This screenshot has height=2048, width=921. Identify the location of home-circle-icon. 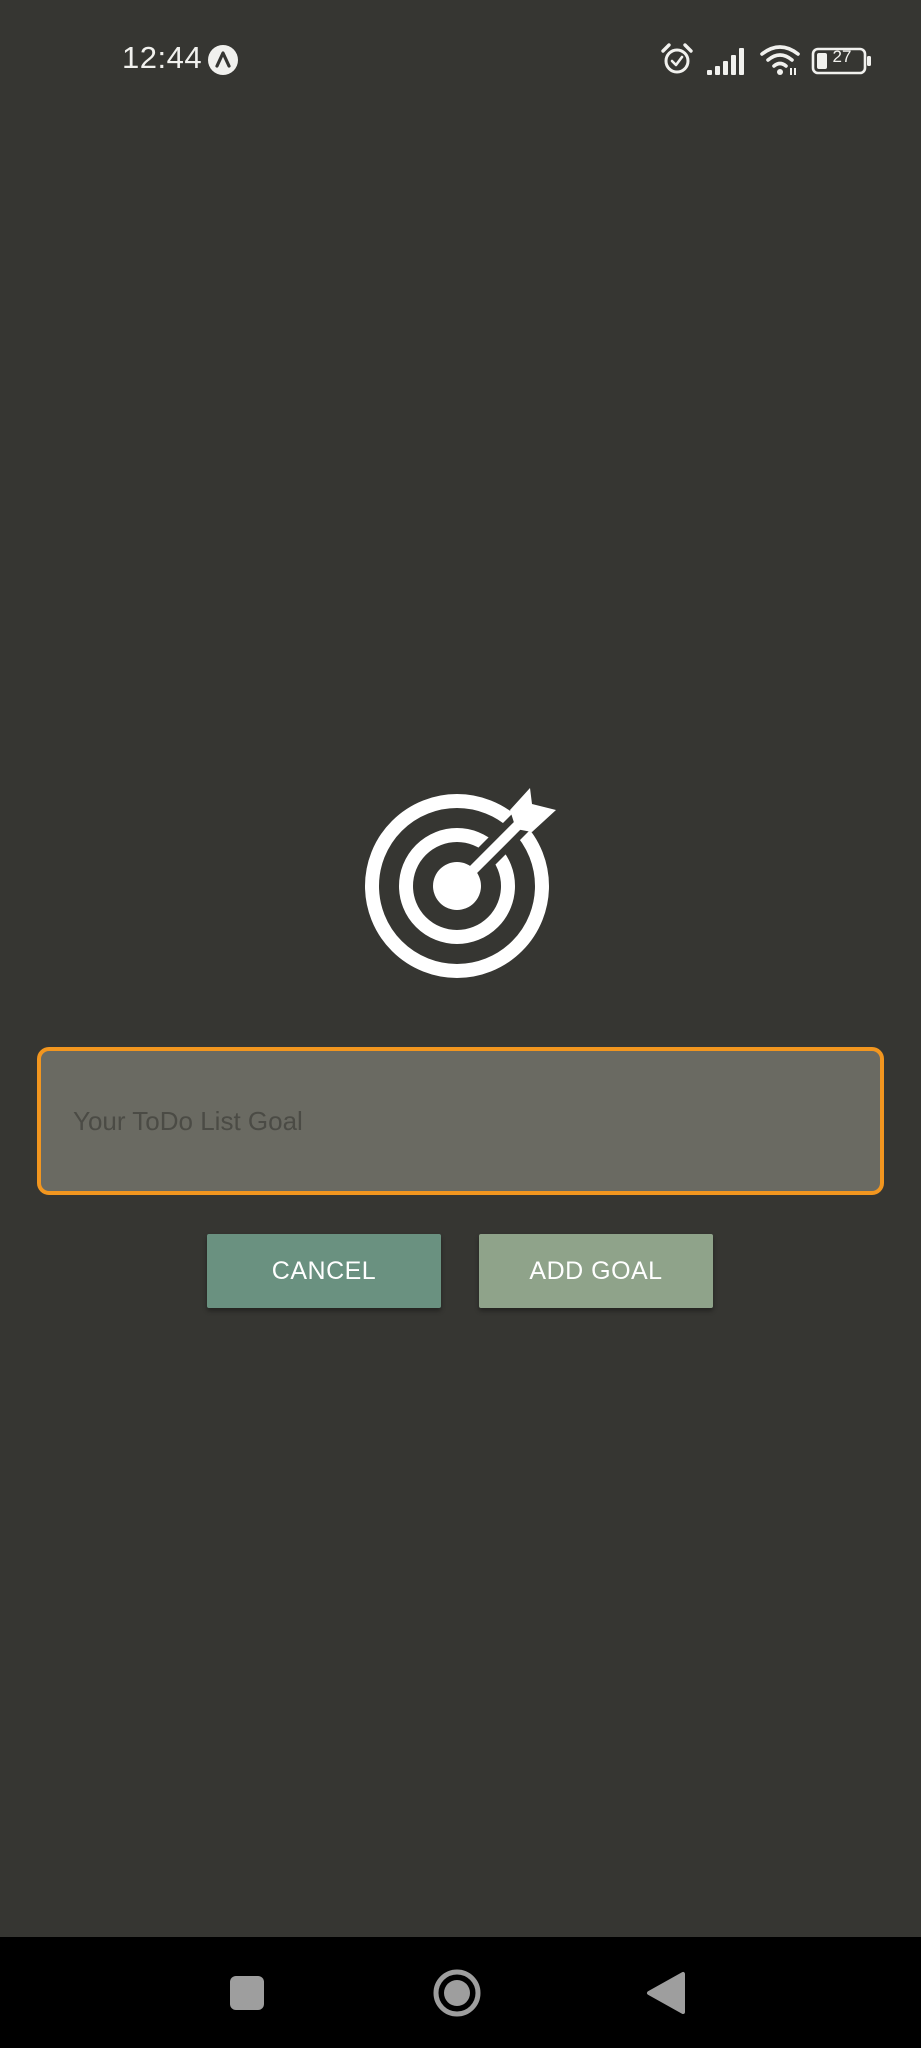
(457, 1993).